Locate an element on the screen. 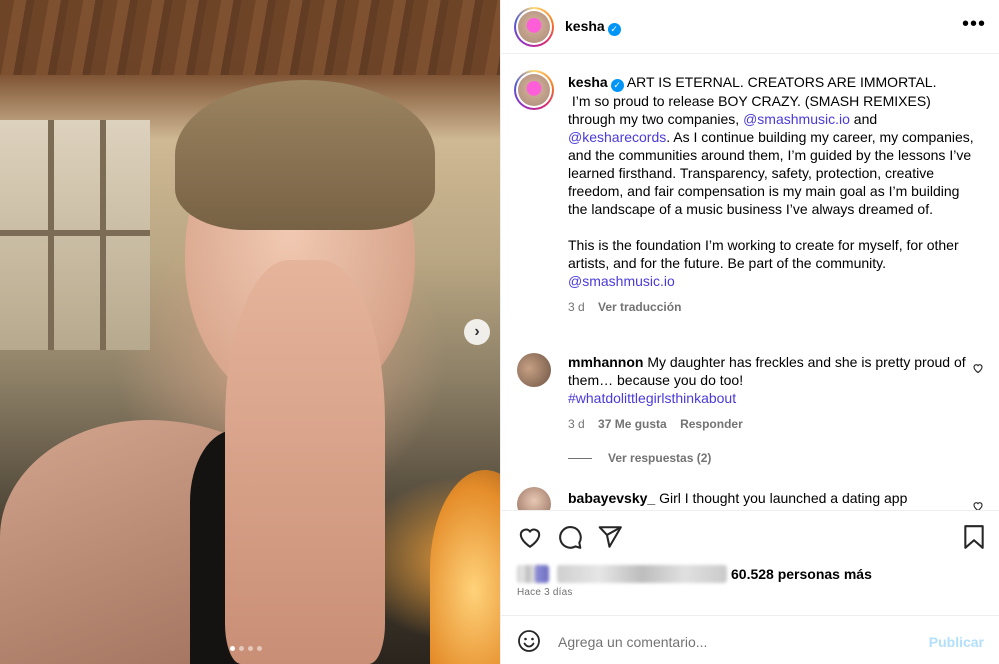  liker-names is located at coordinates (642, 574).